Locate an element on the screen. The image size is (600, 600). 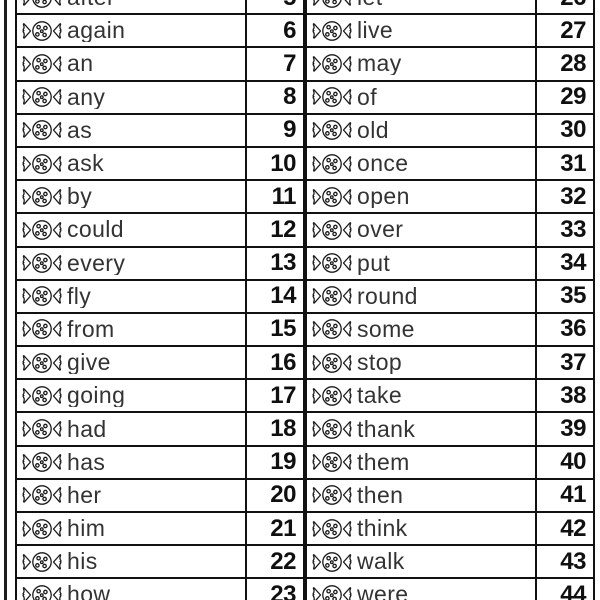
sight-word: after is located at coordinates (91, 4).